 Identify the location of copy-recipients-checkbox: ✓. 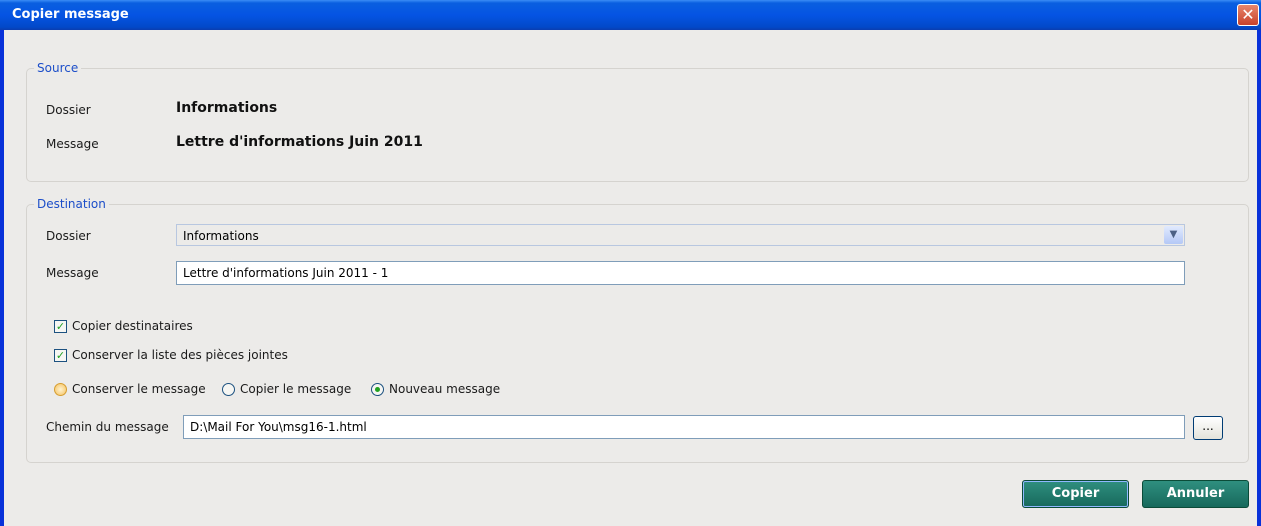
(60, 326).